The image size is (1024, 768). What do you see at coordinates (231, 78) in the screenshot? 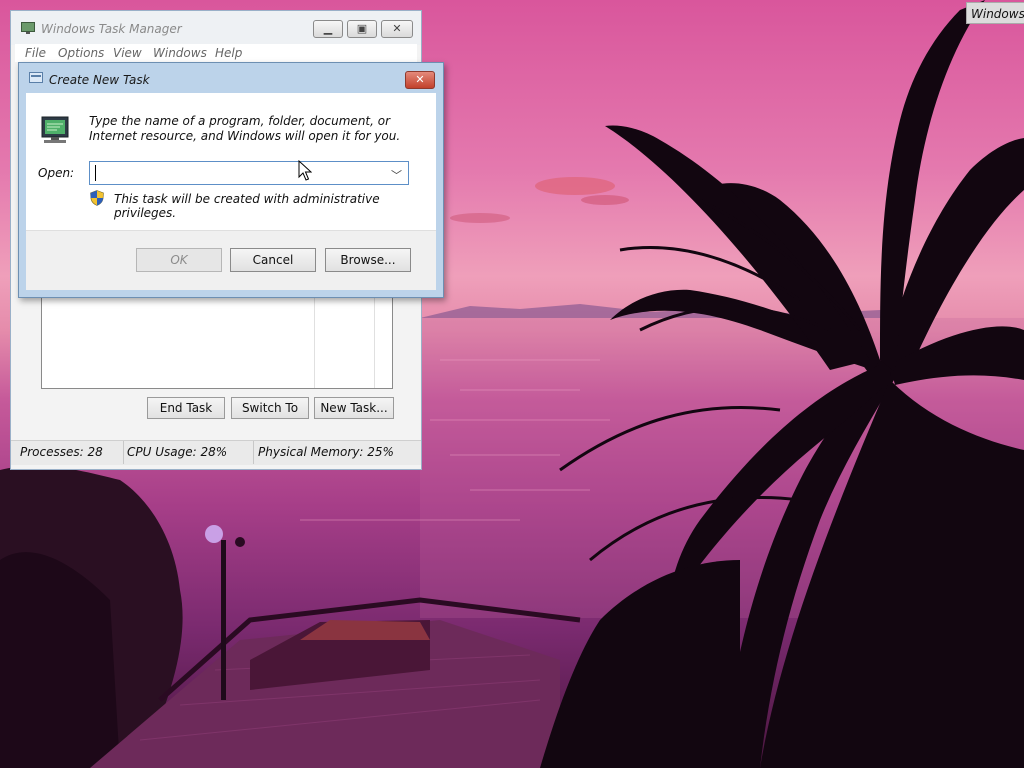
I see `dialog-titlebar: Create New Task ✕` at bounding box center [231, 78].